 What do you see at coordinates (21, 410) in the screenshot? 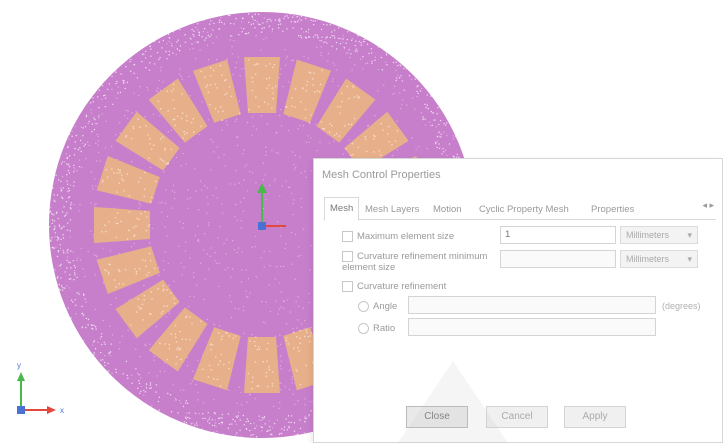
I see `triad-origin` at bounding box center [21, 410].